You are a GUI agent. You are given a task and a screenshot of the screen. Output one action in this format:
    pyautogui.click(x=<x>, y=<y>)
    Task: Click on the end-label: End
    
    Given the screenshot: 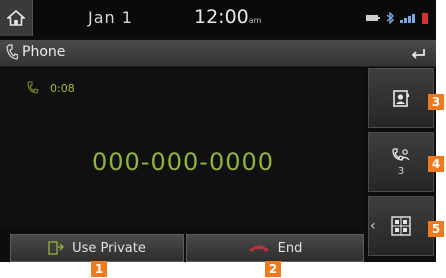 What is the action you would take?
    pyautogui.click(x=290, y=248)
    